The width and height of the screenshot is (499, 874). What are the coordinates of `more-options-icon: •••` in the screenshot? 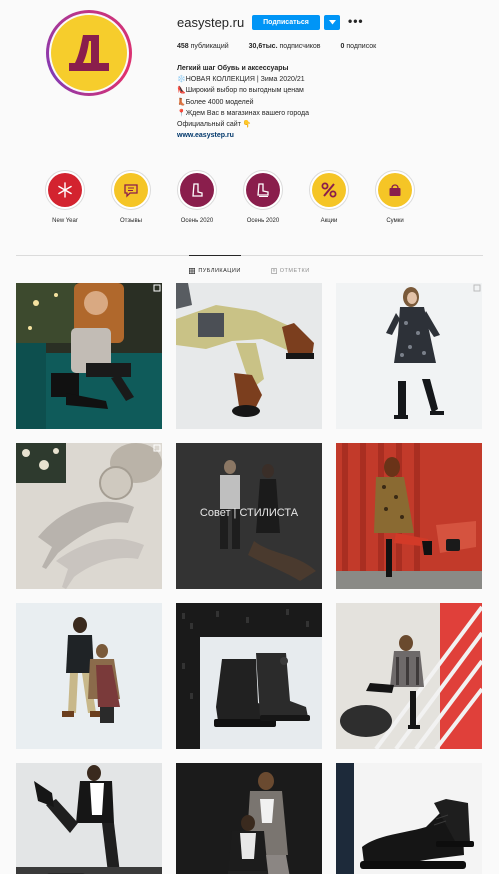 It's located at (356, 21).